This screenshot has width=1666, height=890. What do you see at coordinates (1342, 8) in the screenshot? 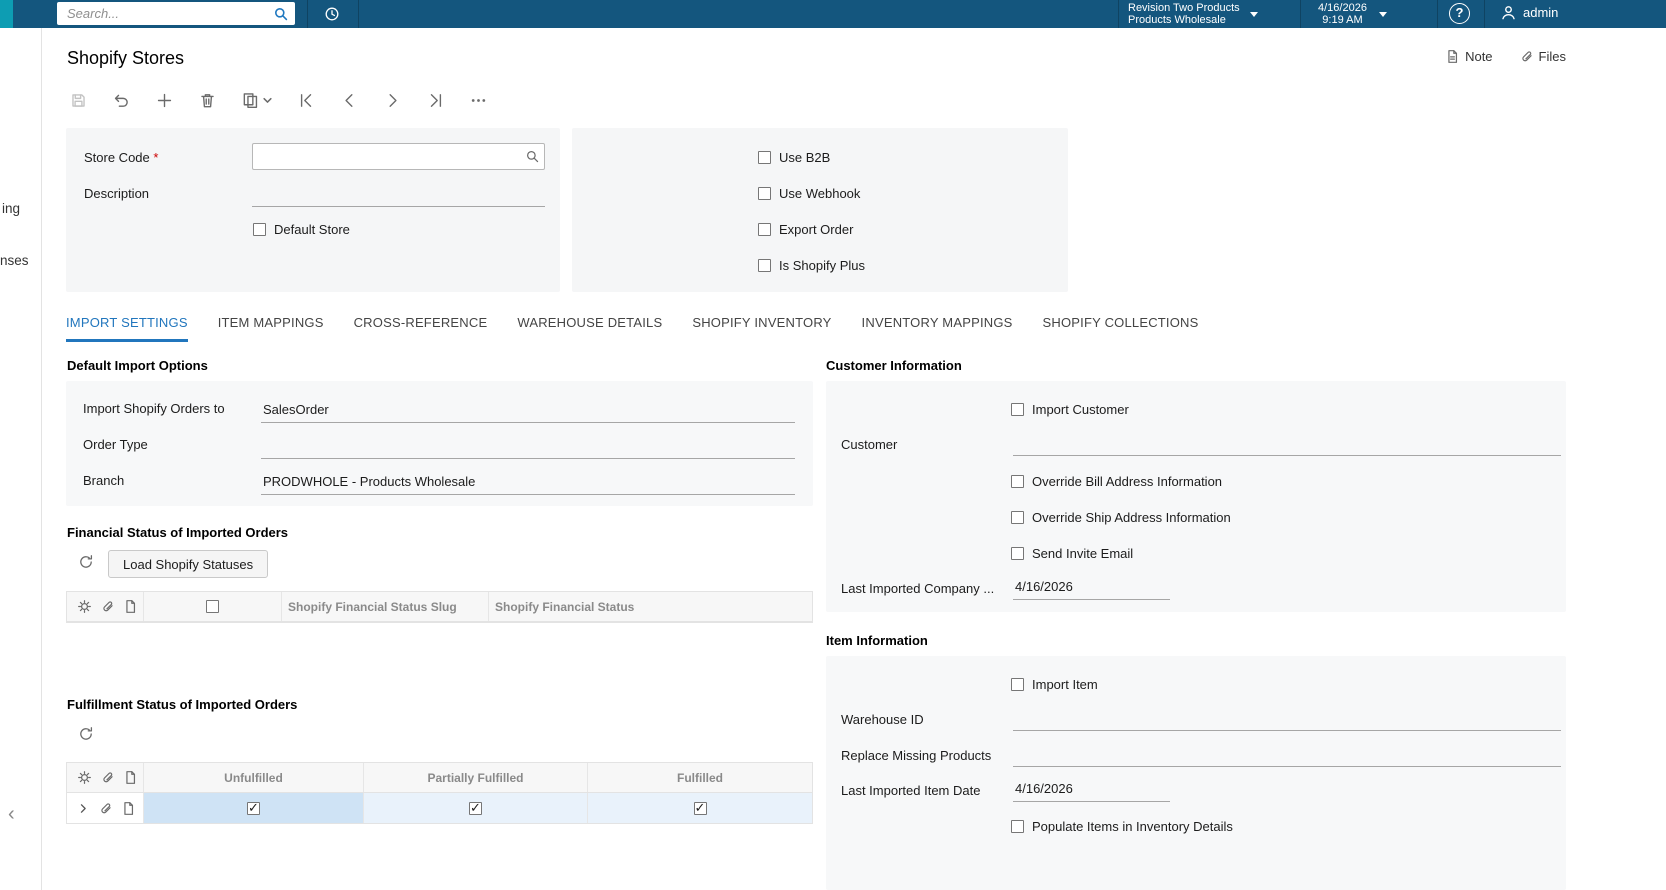
I see `current-date: 4/16/2026` at bounding box center [1342, 8].